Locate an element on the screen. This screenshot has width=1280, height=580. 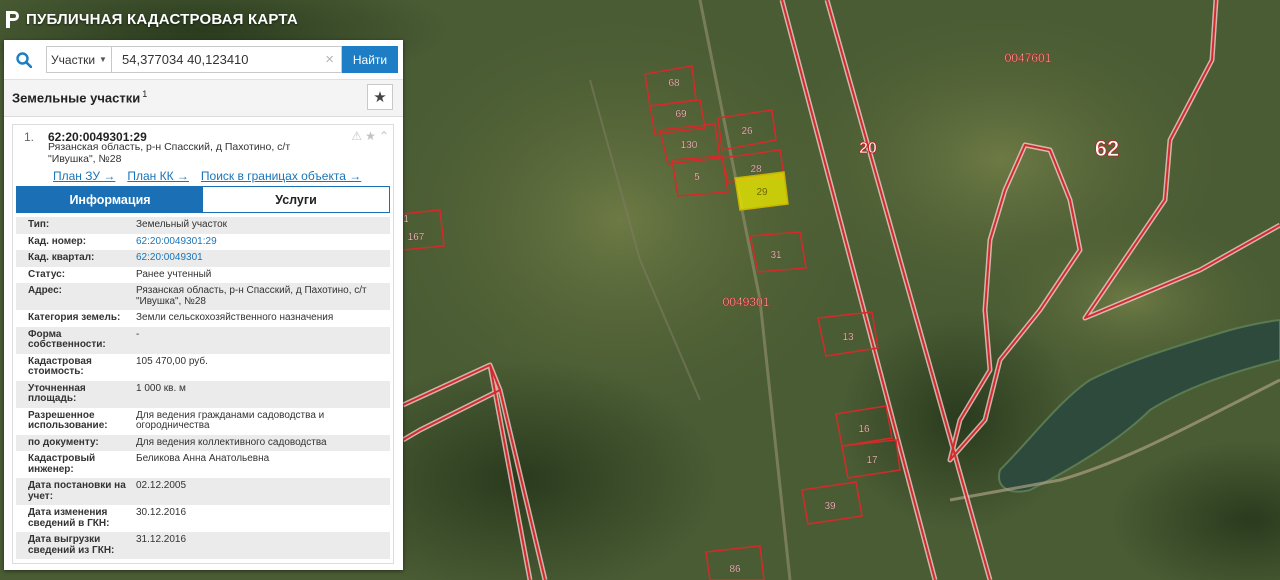
info-value: 1 000 кв. м is located at coordinates (161, 388).